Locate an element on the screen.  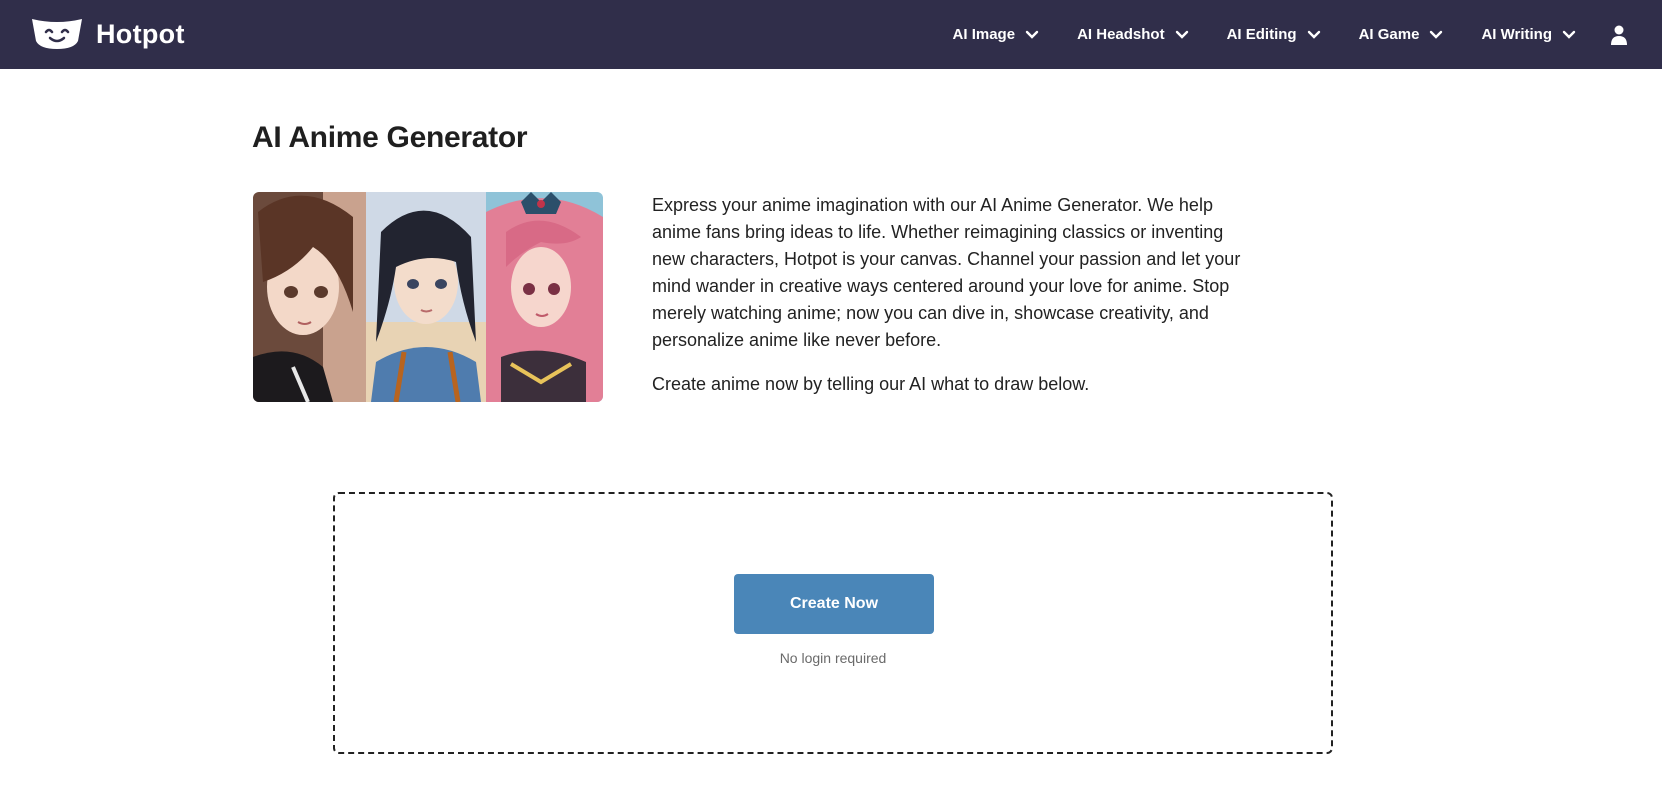
create-now-button: Create Now is located at coordinates (834, 604).